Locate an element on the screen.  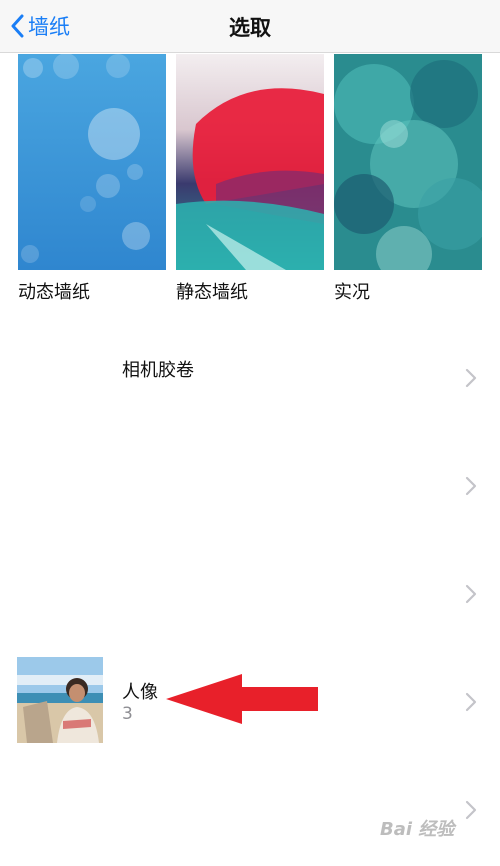
static-wallpaper-tile is located at coordinates (250, 162).